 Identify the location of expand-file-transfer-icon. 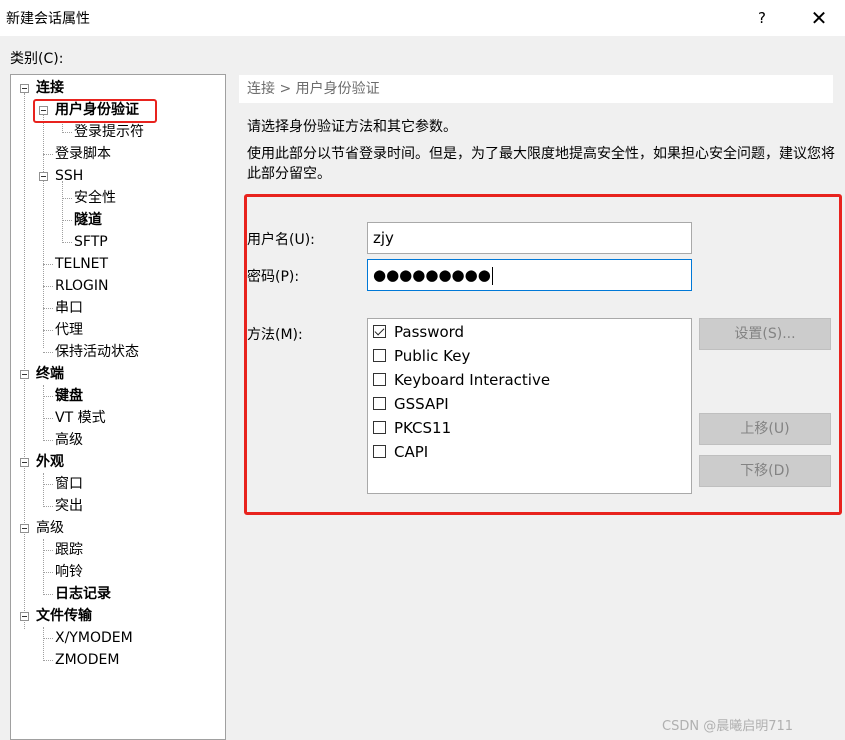
(24, 616).